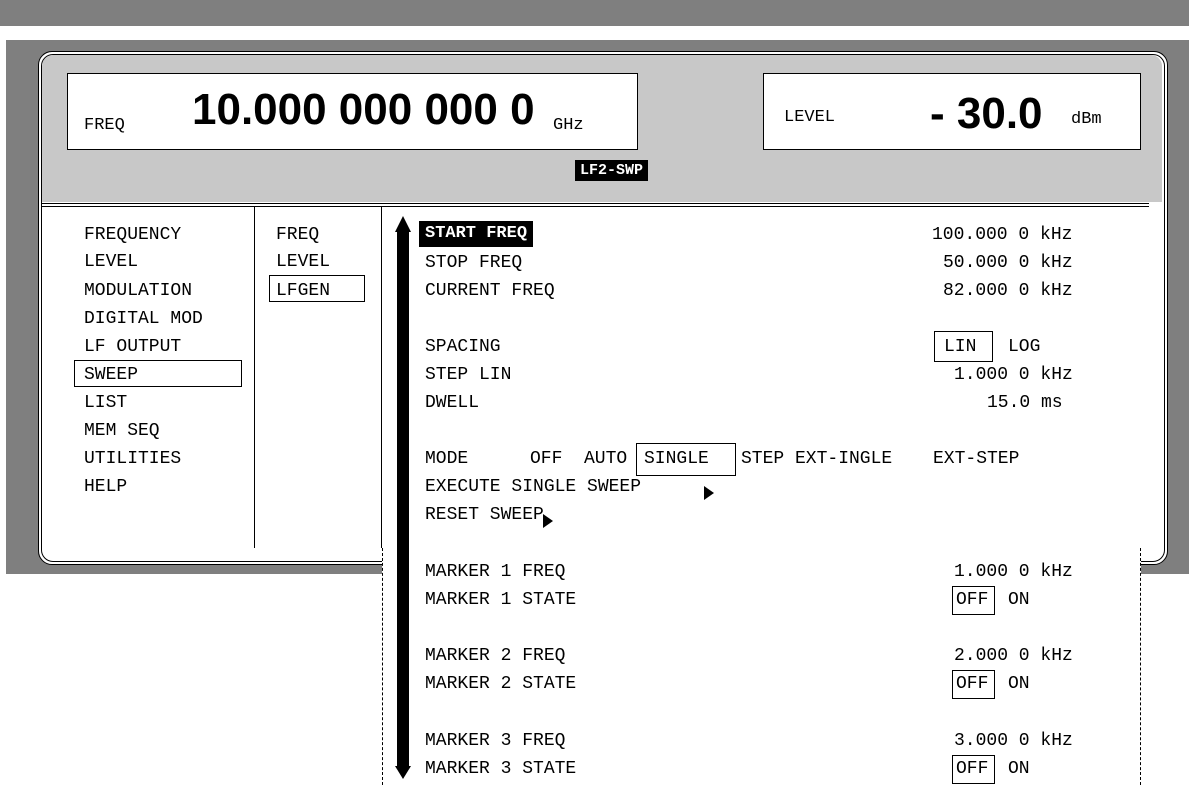  I want to click on mode-option-off: OFF, so click(546, 459).